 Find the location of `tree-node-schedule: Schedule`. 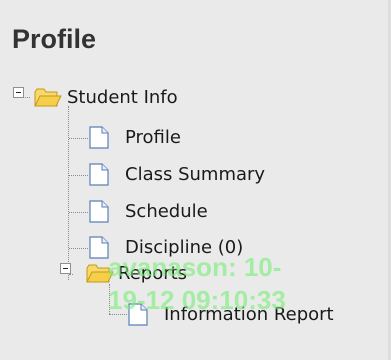

tree-node-schedule: Schedule is located at coordinates (166, 212).